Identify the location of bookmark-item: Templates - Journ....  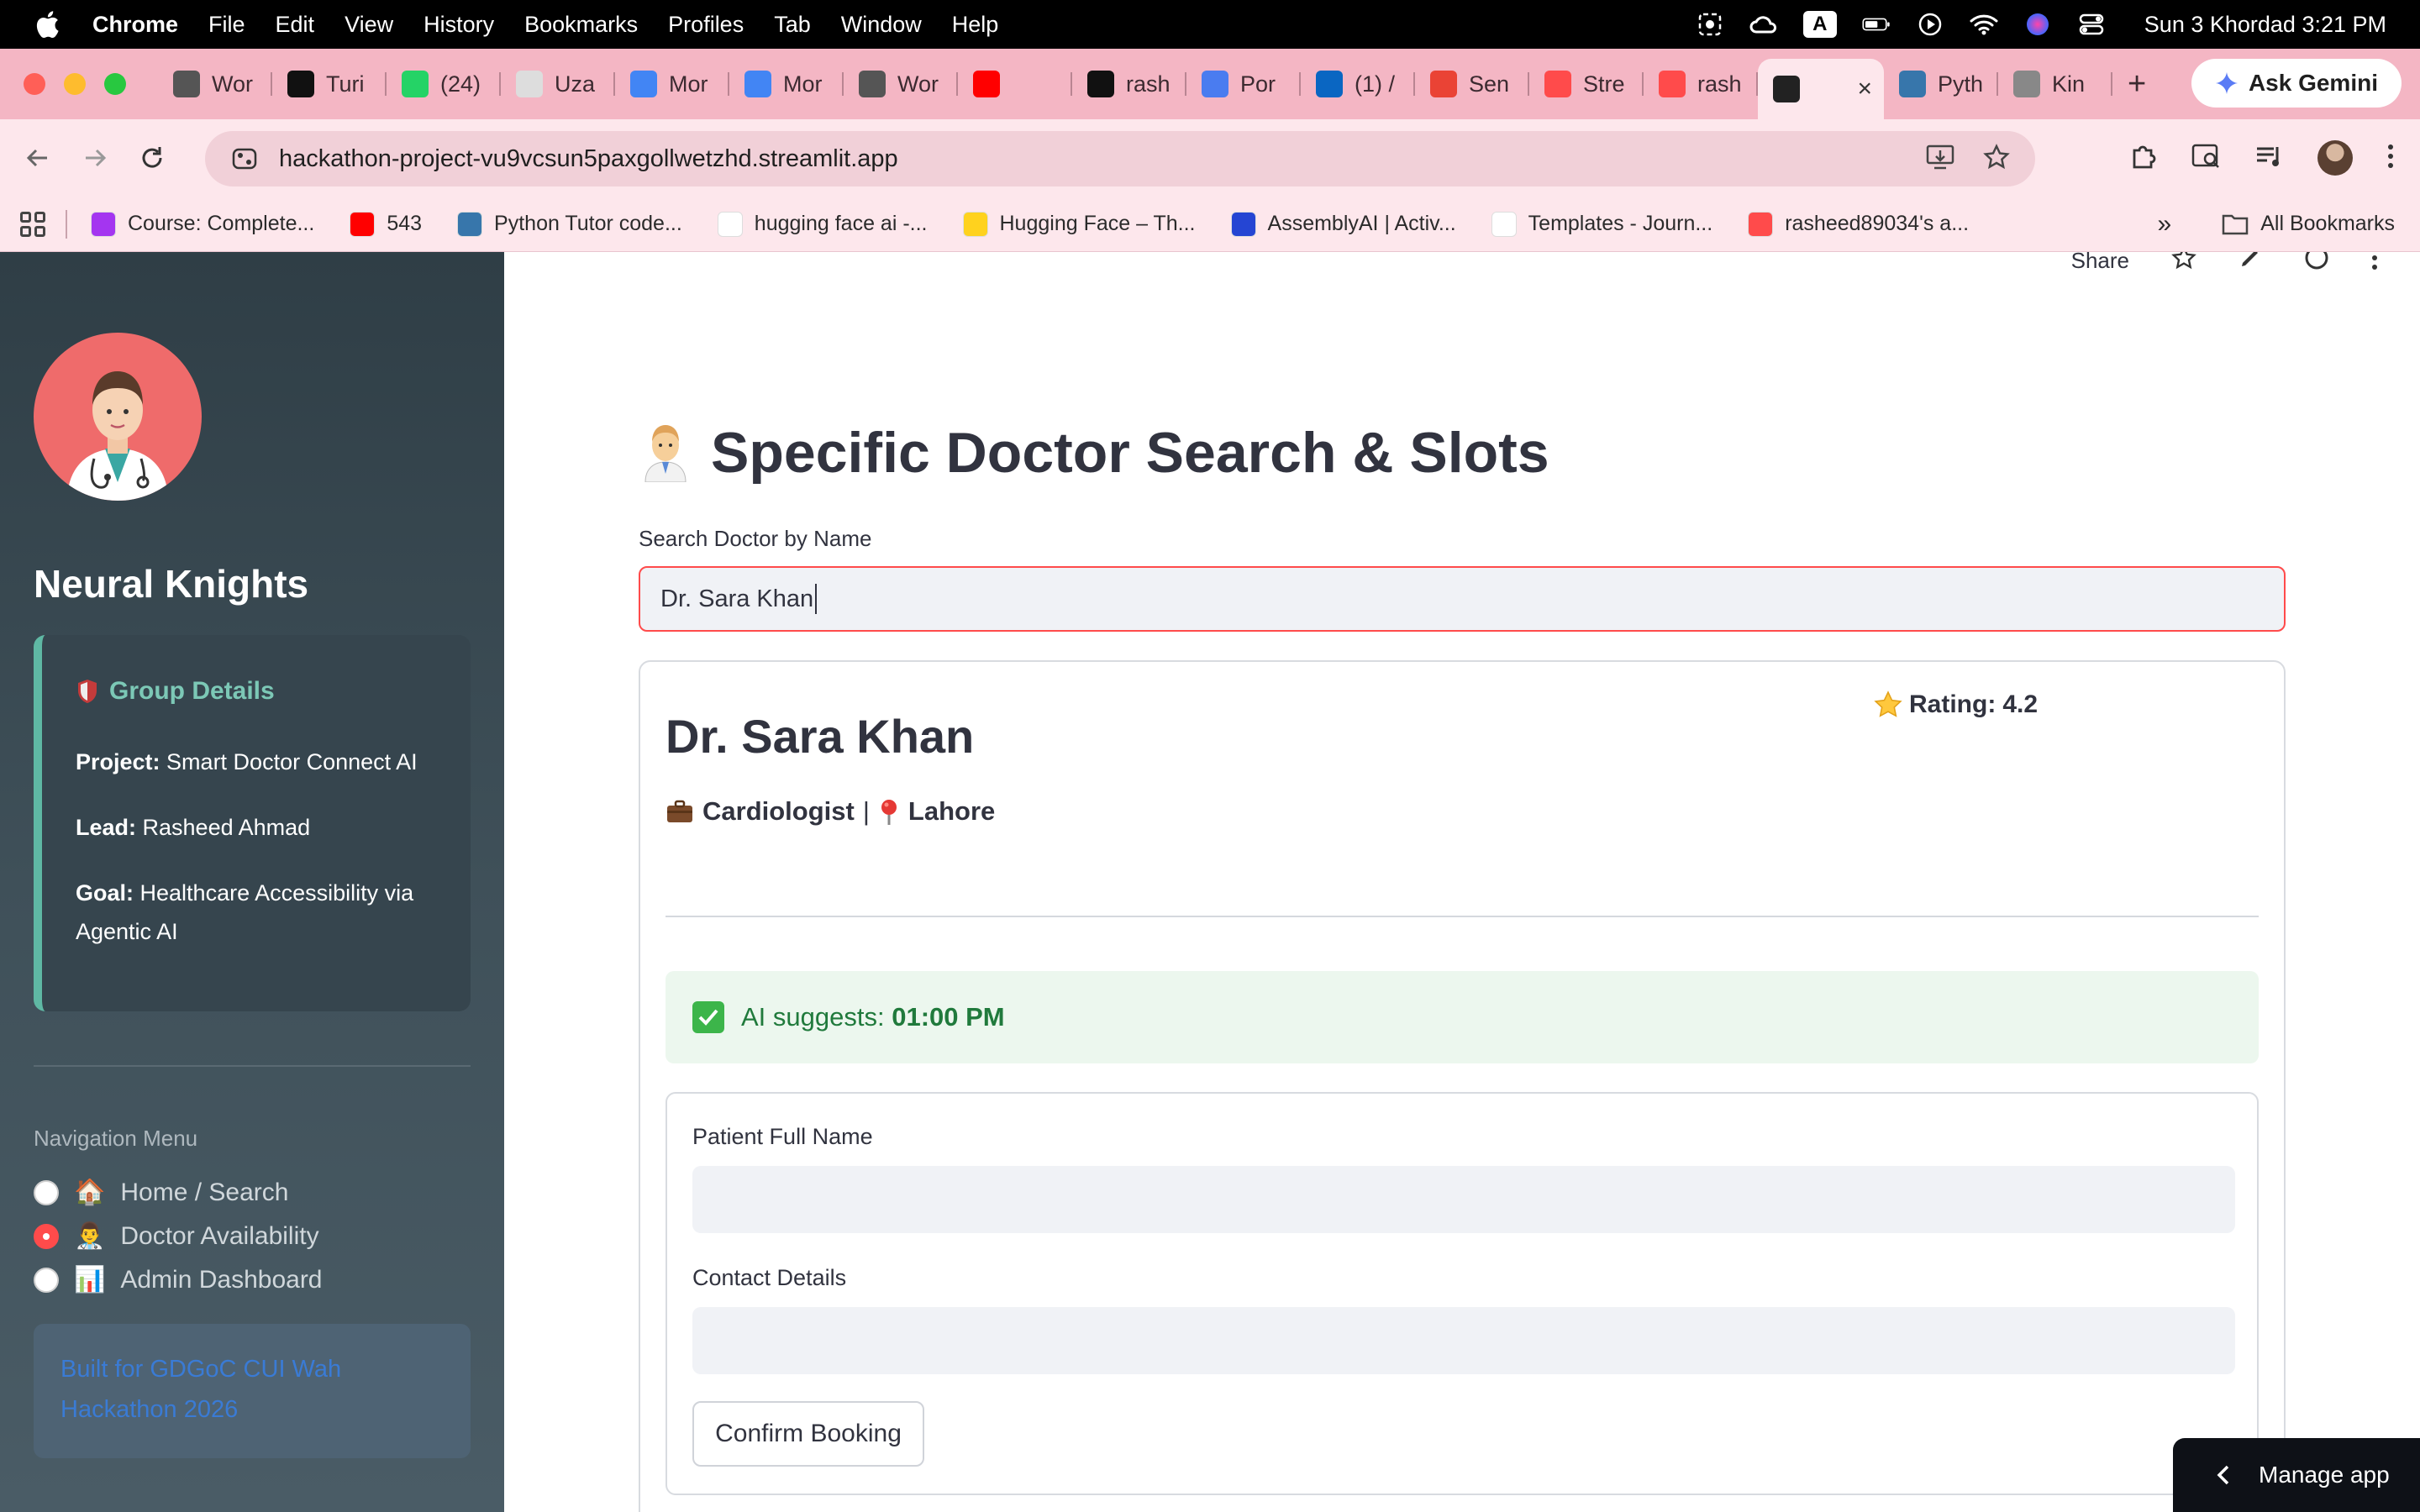
(1601, 224).